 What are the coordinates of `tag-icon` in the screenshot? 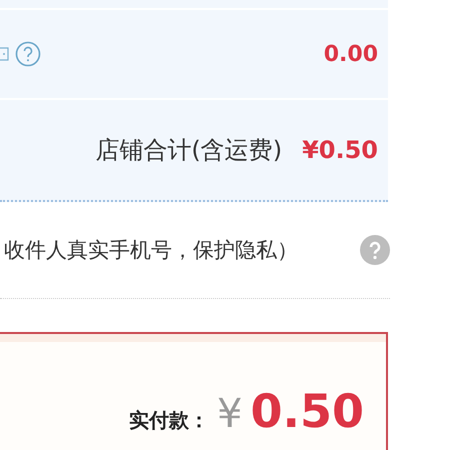 It's located at (4, 54).